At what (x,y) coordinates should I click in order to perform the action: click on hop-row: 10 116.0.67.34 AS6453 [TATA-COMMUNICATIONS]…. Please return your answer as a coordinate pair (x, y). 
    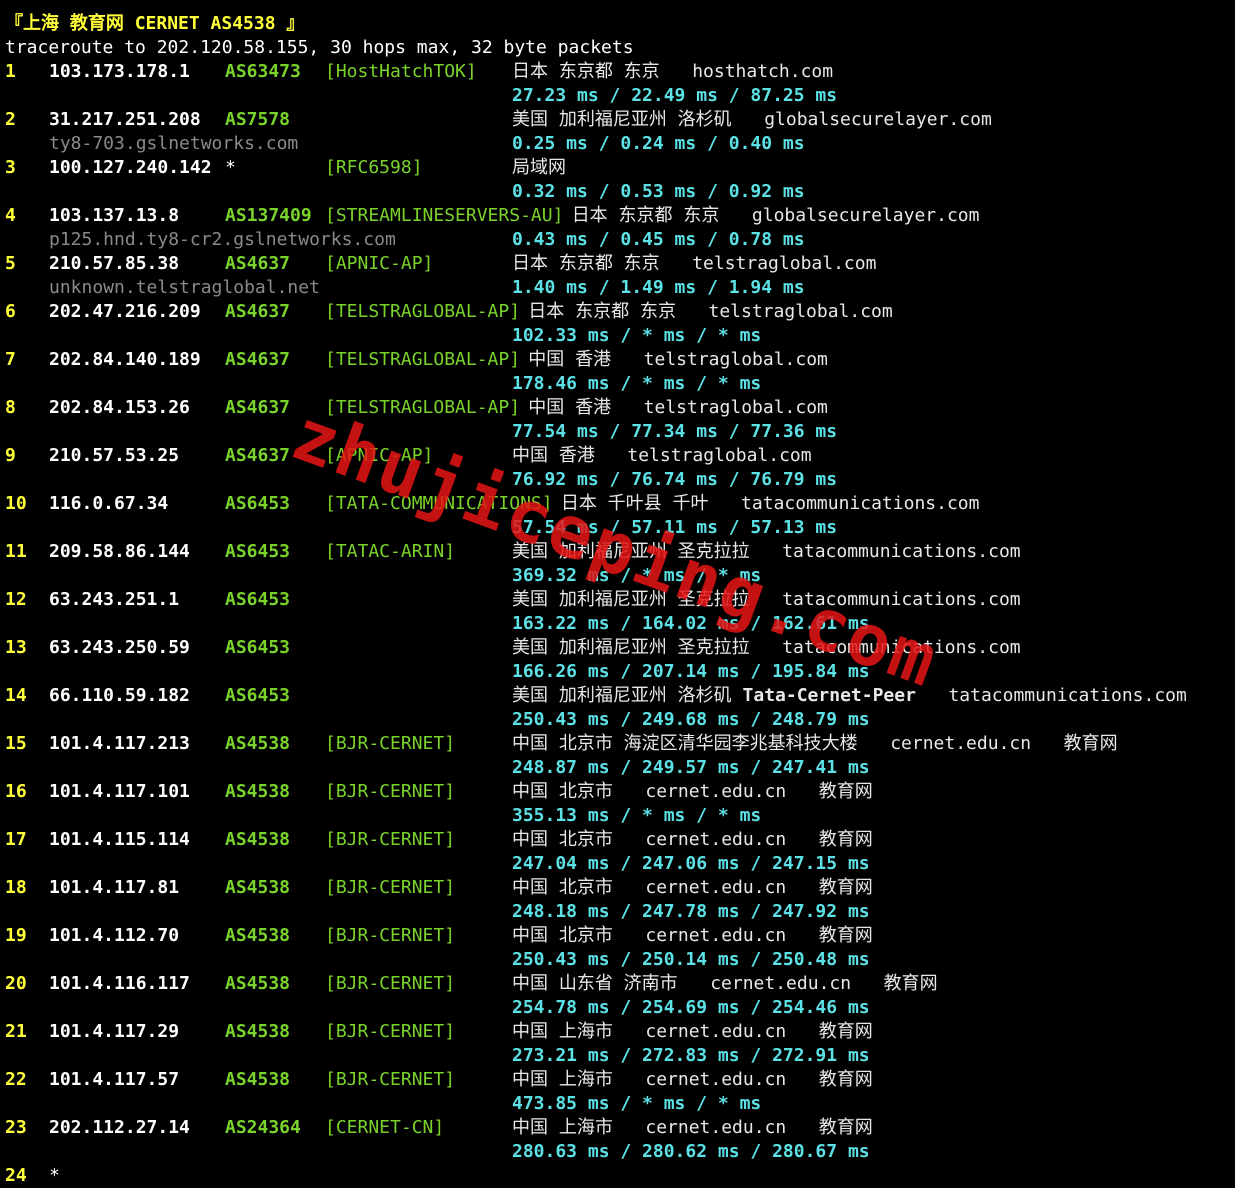
    Looking at the image, I should click on (620, 504).